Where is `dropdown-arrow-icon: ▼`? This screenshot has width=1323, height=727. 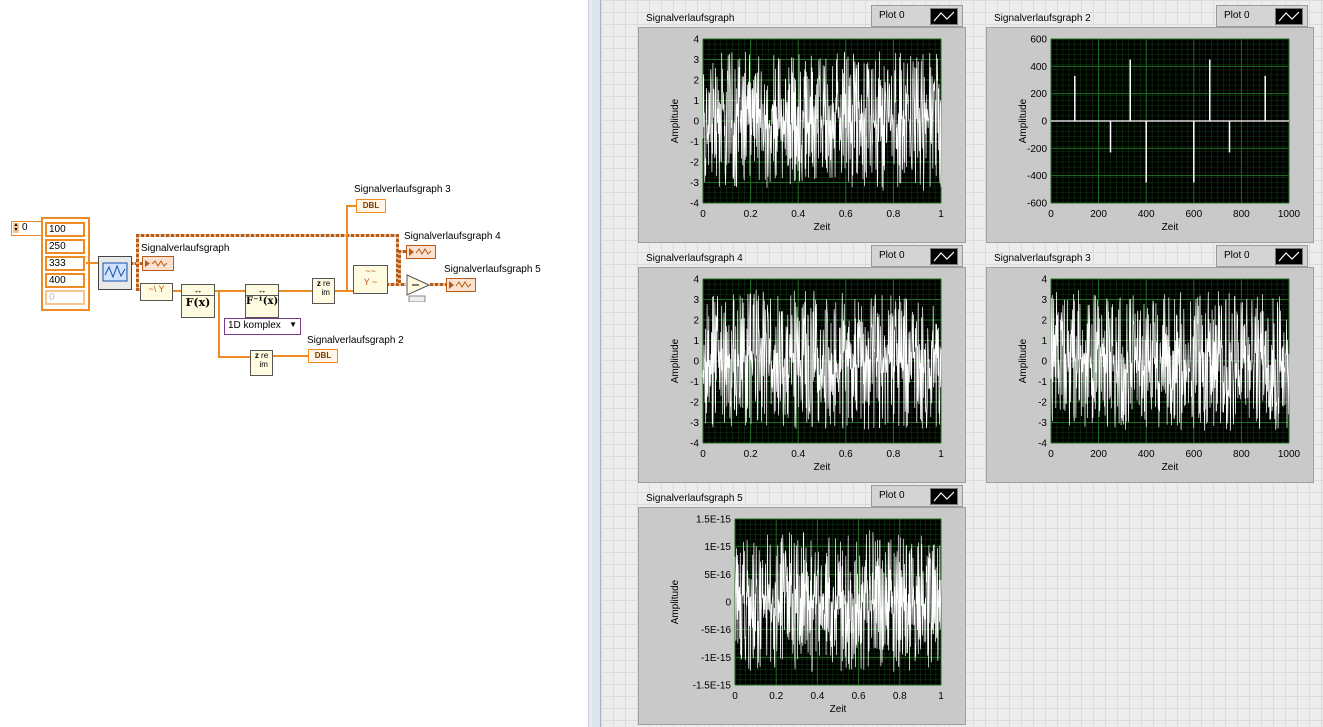 dropdown-arrow-icon: ▼ is located at coordinates (293, 324).